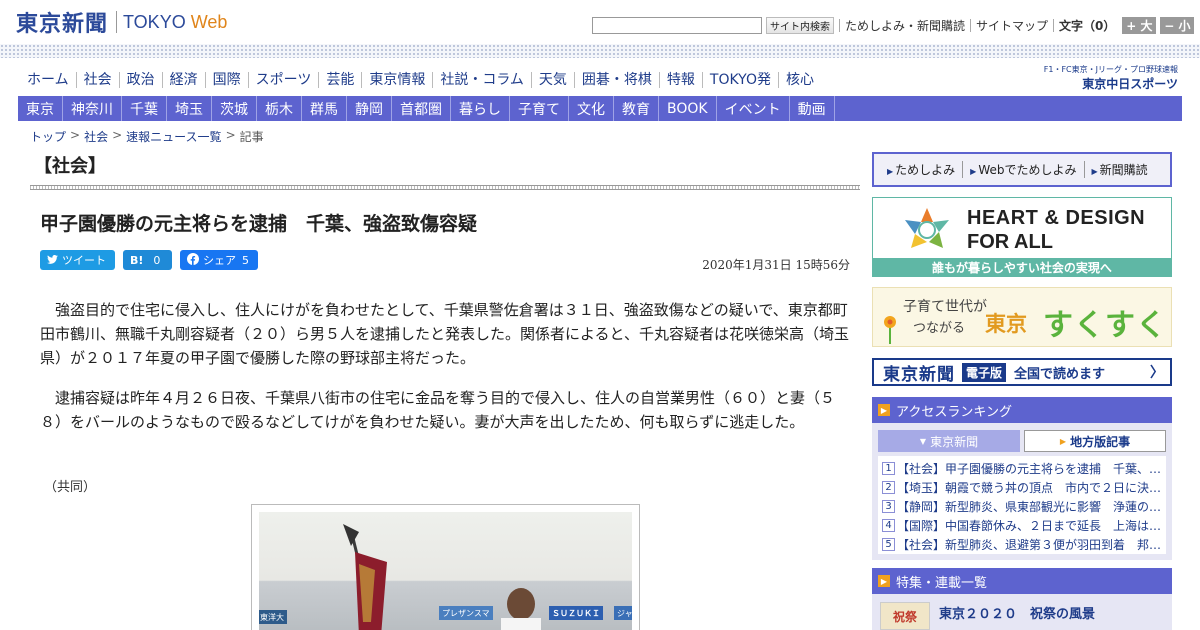 Image resolution: width=1200 pixels, height=630 pixels. I want to click on nav-region-tokyo: 東京, so click(40, 108).